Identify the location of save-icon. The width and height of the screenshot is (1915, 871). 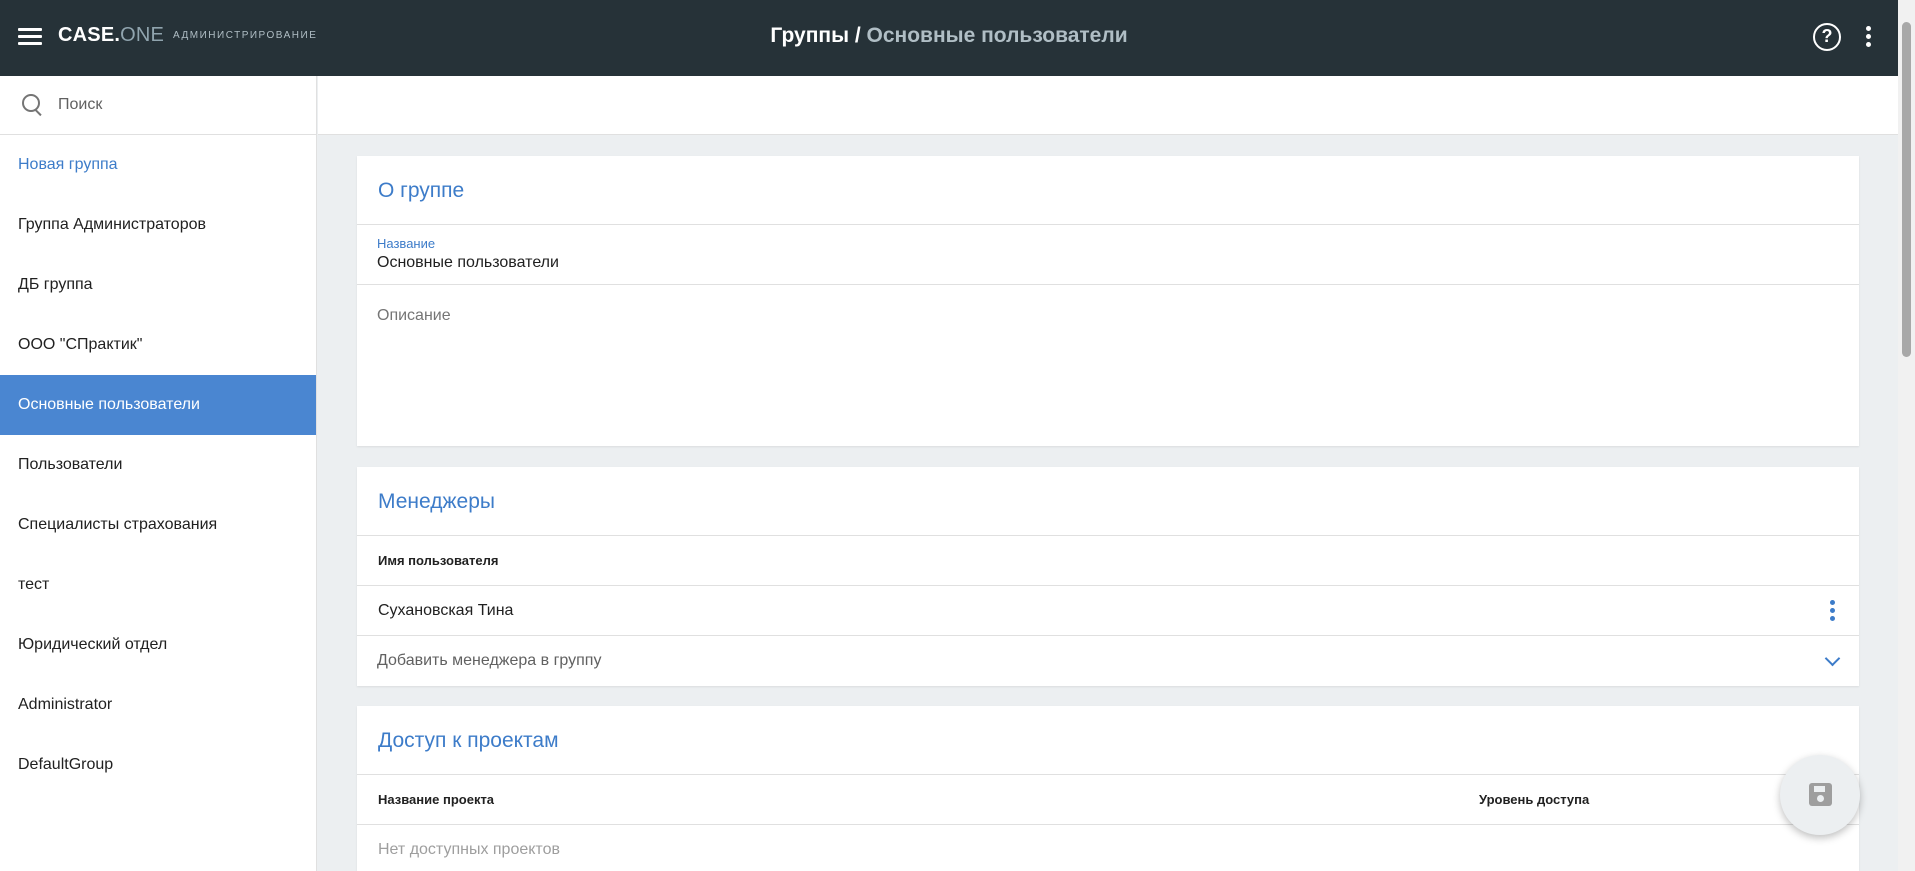
(1820, 794).